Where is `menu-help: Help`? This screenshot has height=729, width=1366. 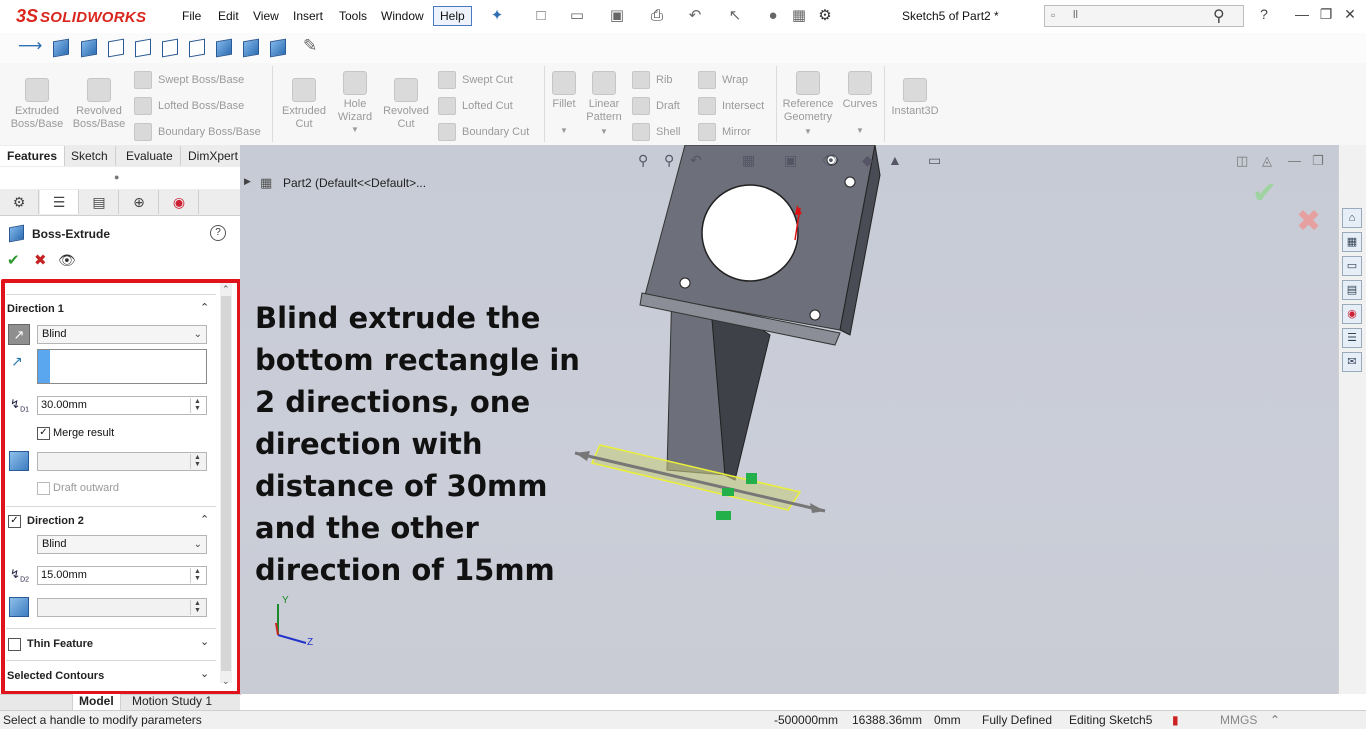 menu-help: Help is located at coordinates (452, 16).